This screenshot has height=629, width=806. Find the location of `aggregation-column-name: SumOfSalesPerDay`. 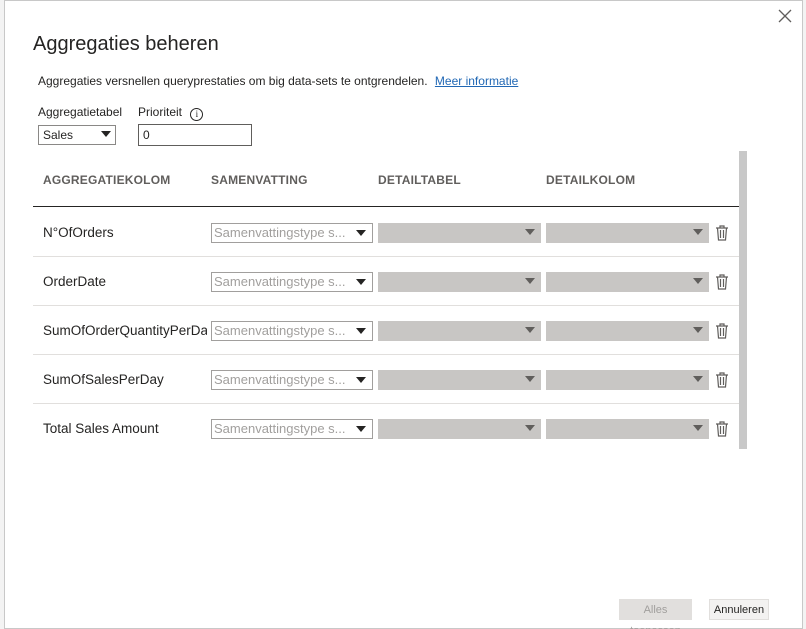

aggregation-column-name: SumOfSalesPerDay is located at coordinates (103, 379).